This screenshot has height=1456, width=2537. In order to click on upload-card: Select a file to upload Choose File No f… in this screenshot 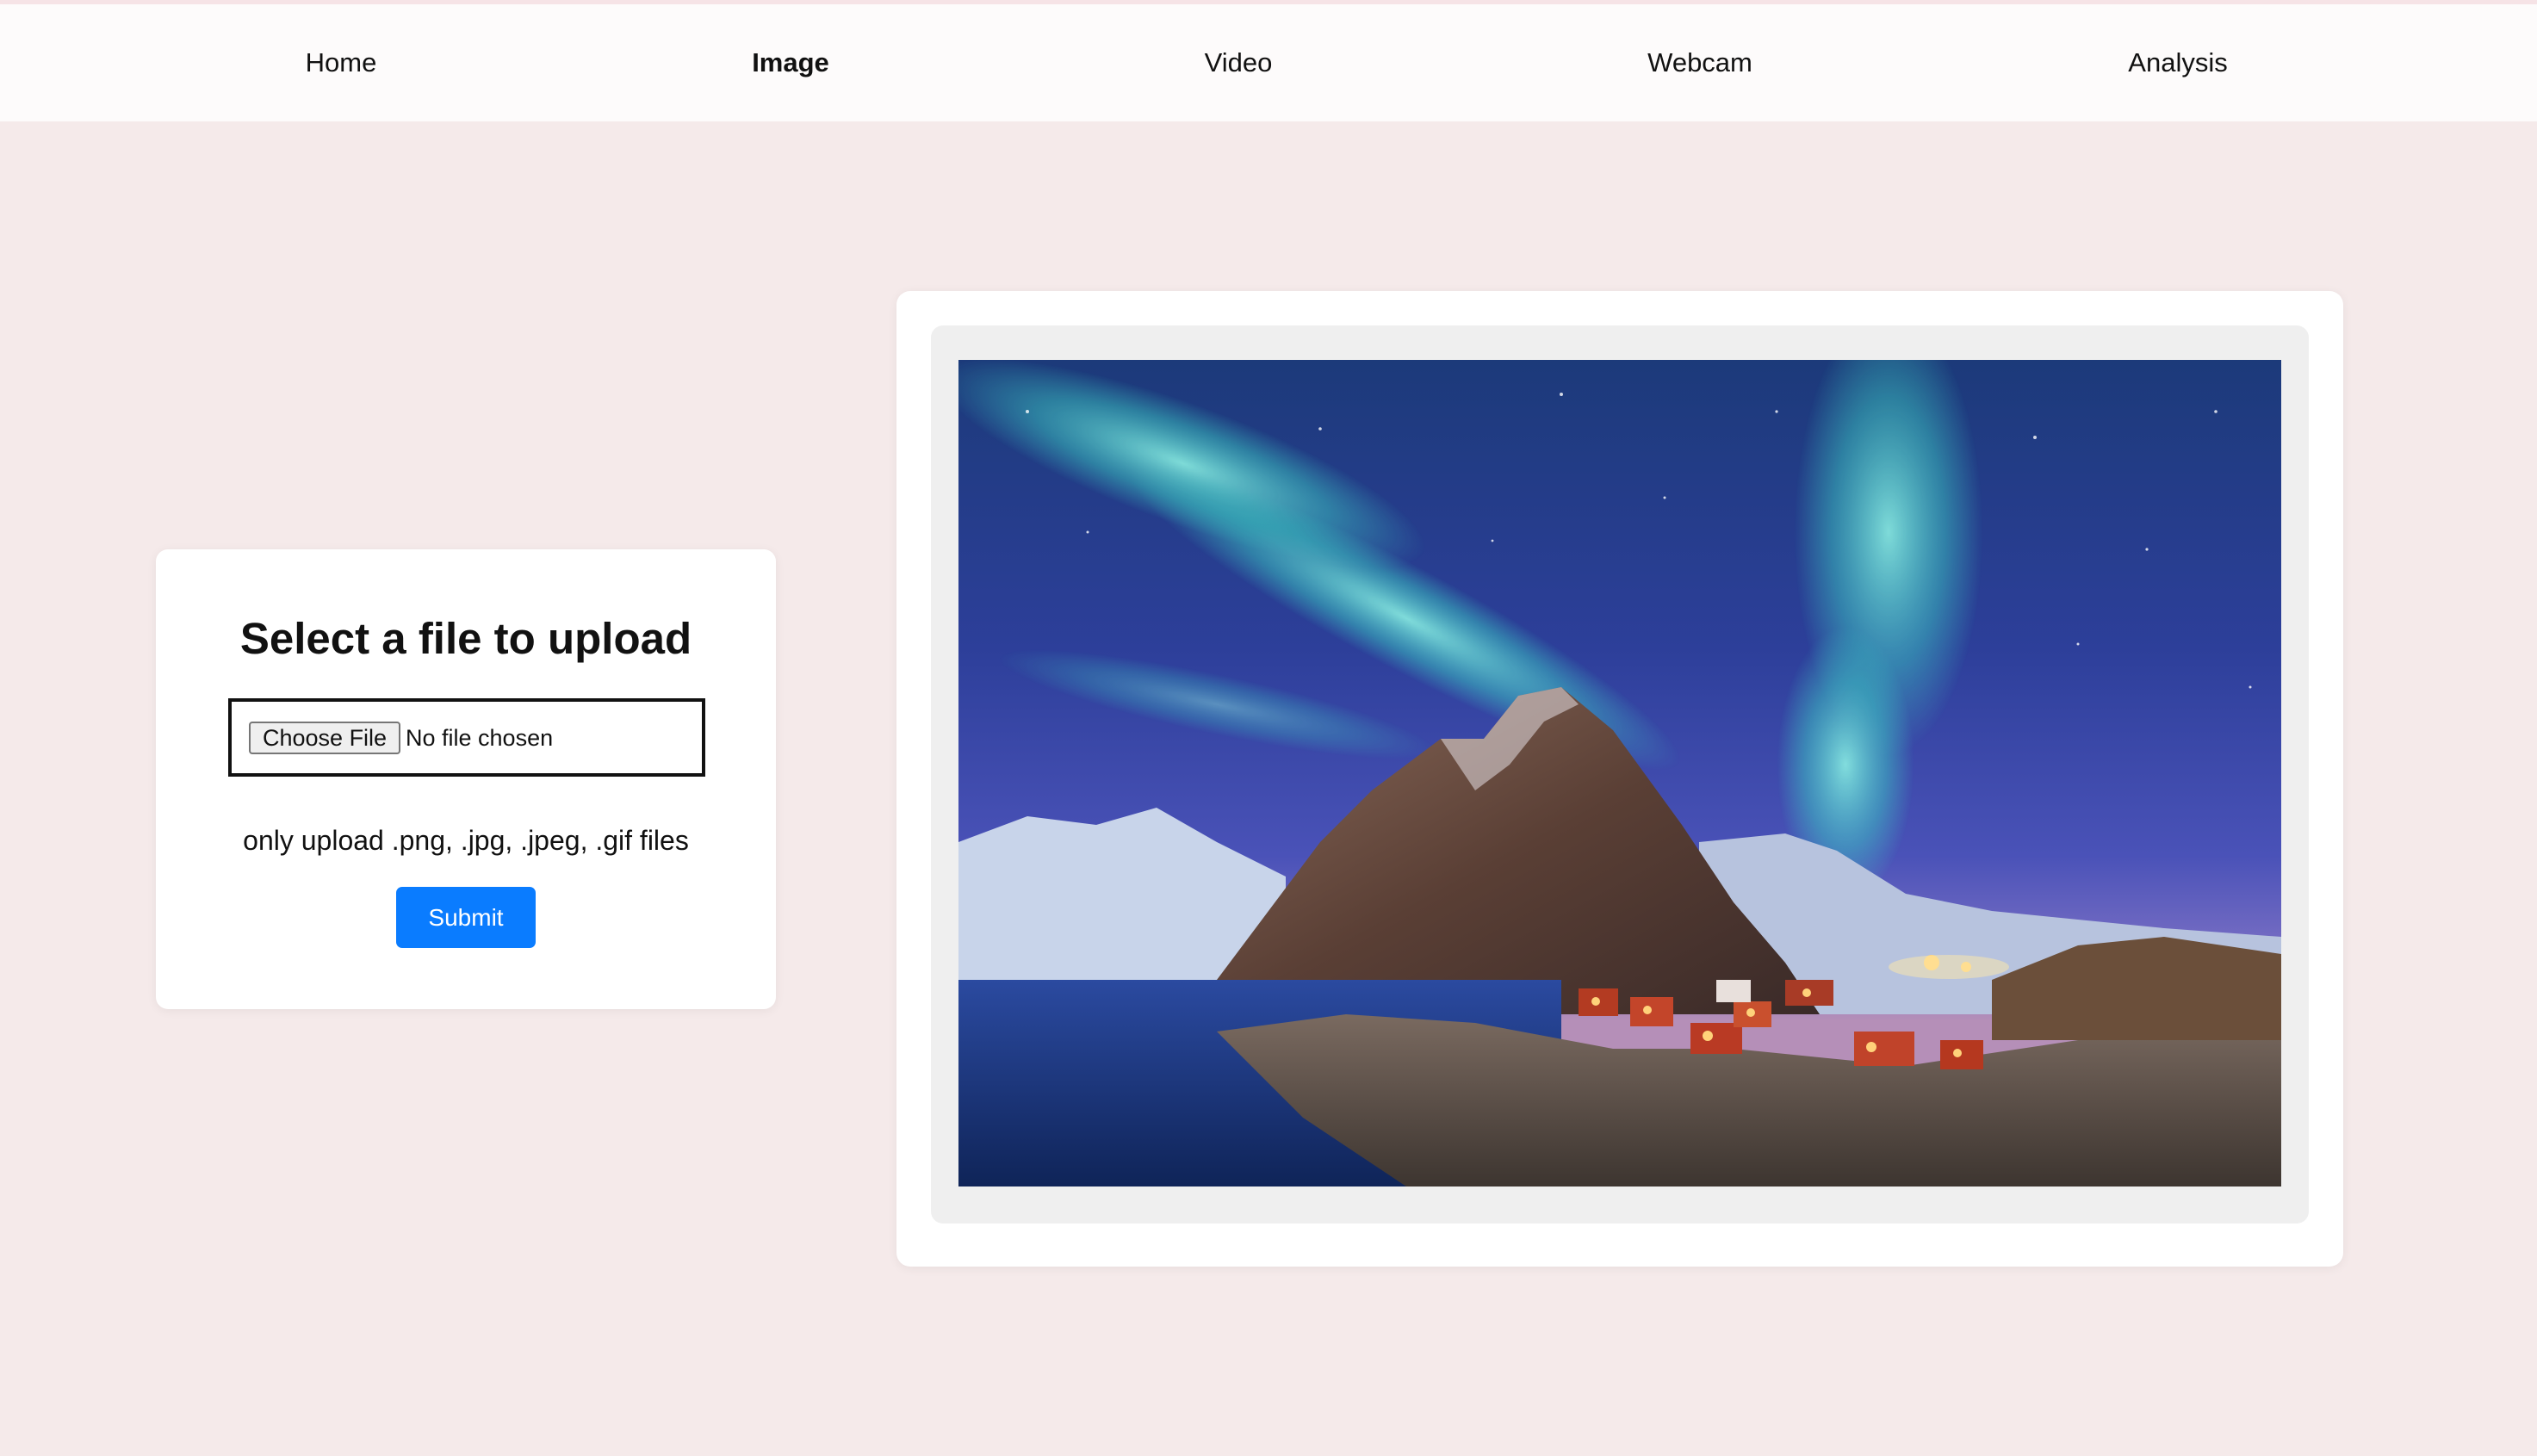, I will do `click(466, 779)`.